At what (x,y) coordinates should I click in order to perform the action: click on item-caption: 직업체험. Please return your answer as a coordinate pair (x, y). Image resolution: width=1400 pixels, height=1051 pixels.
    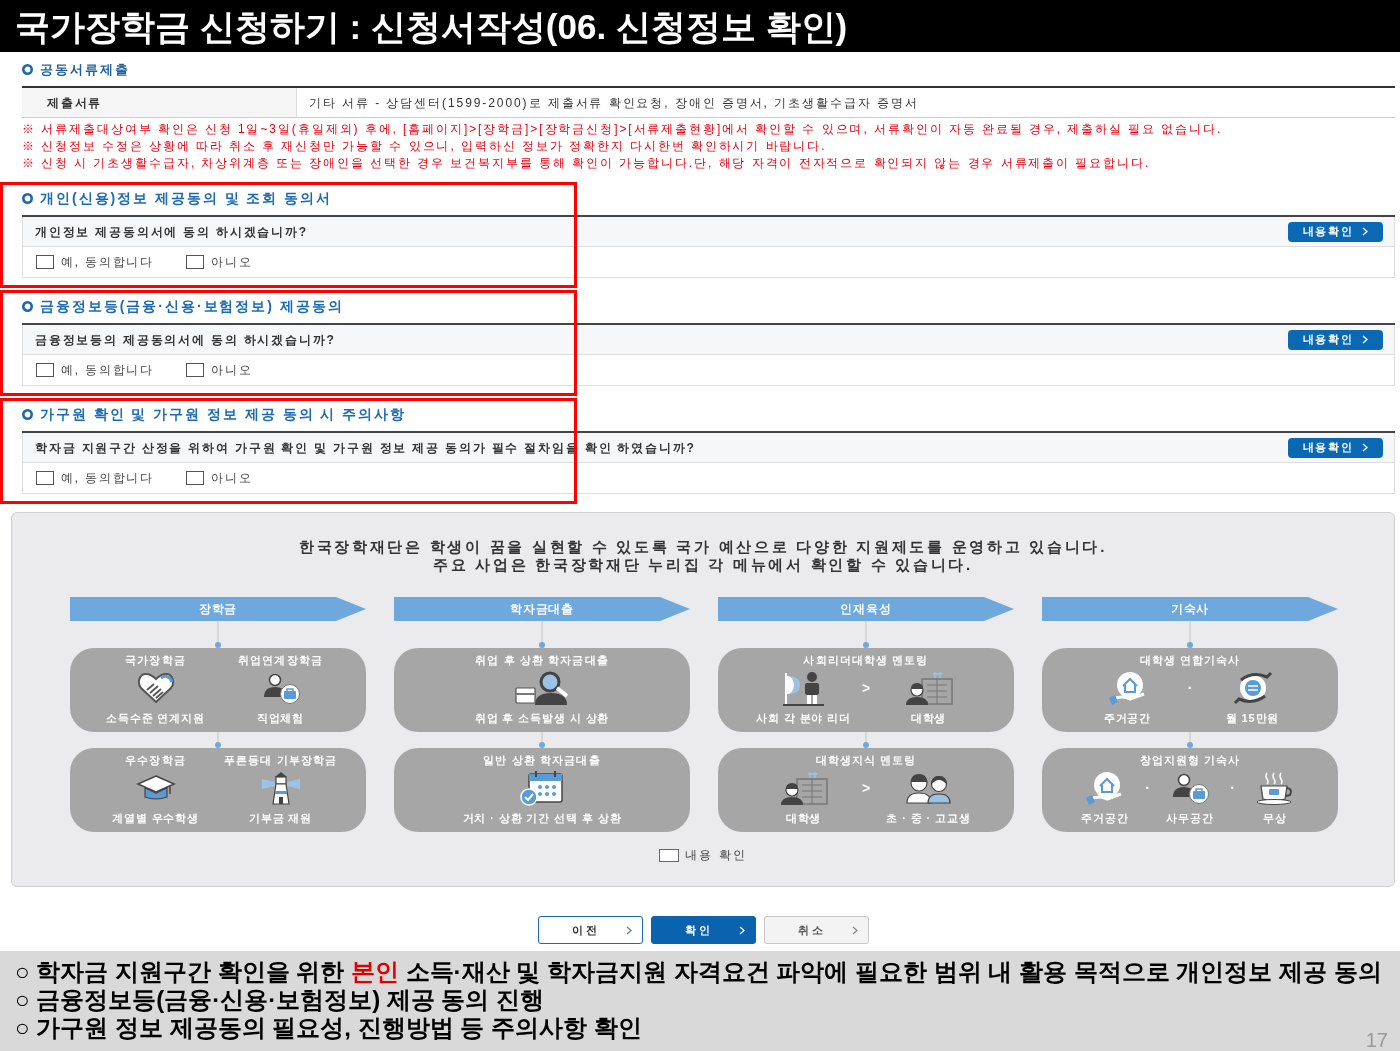
    Looking at the image, I should click on (280, 718).